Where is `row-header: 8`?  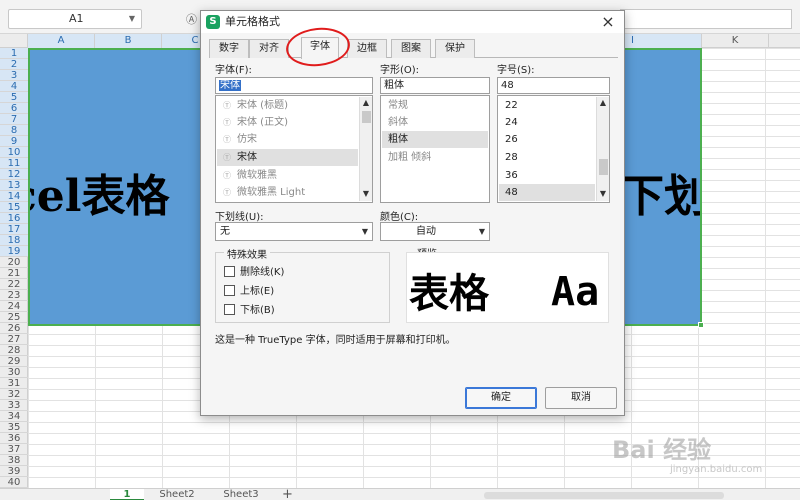
row-header: 8 is located at coordinates (14, 130).